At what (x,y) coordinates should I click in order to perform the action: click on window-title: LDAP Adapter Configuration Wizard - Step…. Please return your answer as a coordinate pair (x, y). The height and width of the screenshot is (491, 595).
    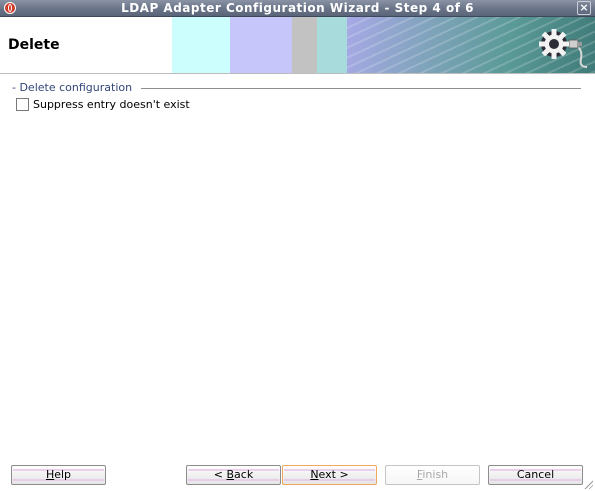
    Looking at the image, I should click on (297, 8).